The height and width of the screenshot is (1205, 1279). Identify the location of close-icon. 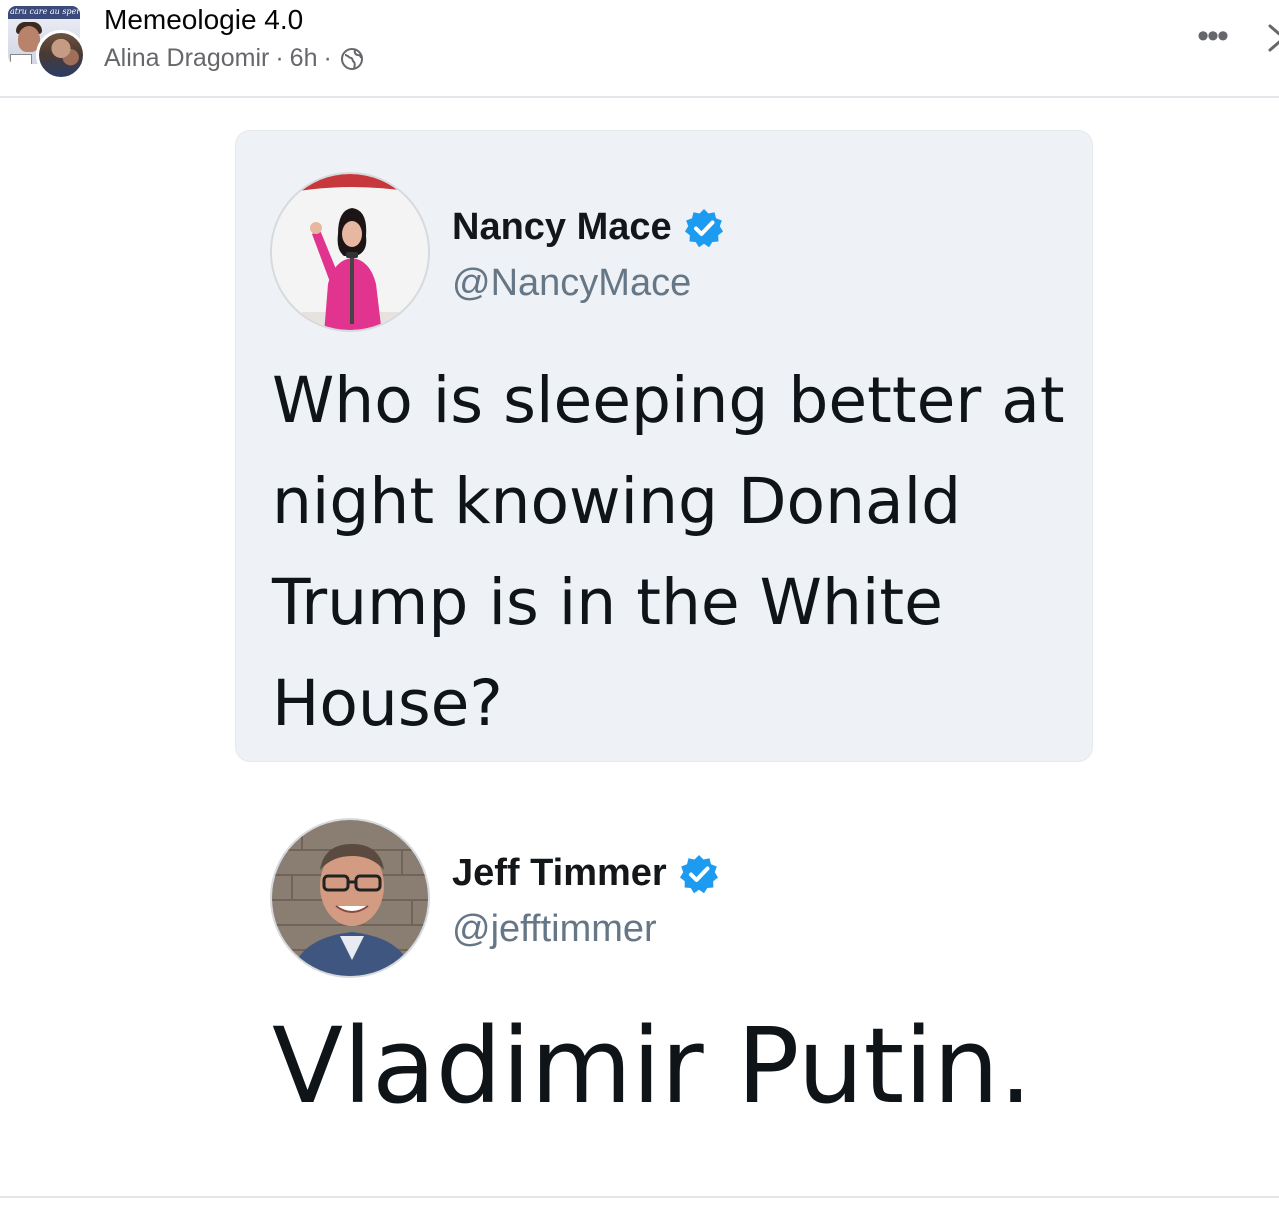
(1270, 38).